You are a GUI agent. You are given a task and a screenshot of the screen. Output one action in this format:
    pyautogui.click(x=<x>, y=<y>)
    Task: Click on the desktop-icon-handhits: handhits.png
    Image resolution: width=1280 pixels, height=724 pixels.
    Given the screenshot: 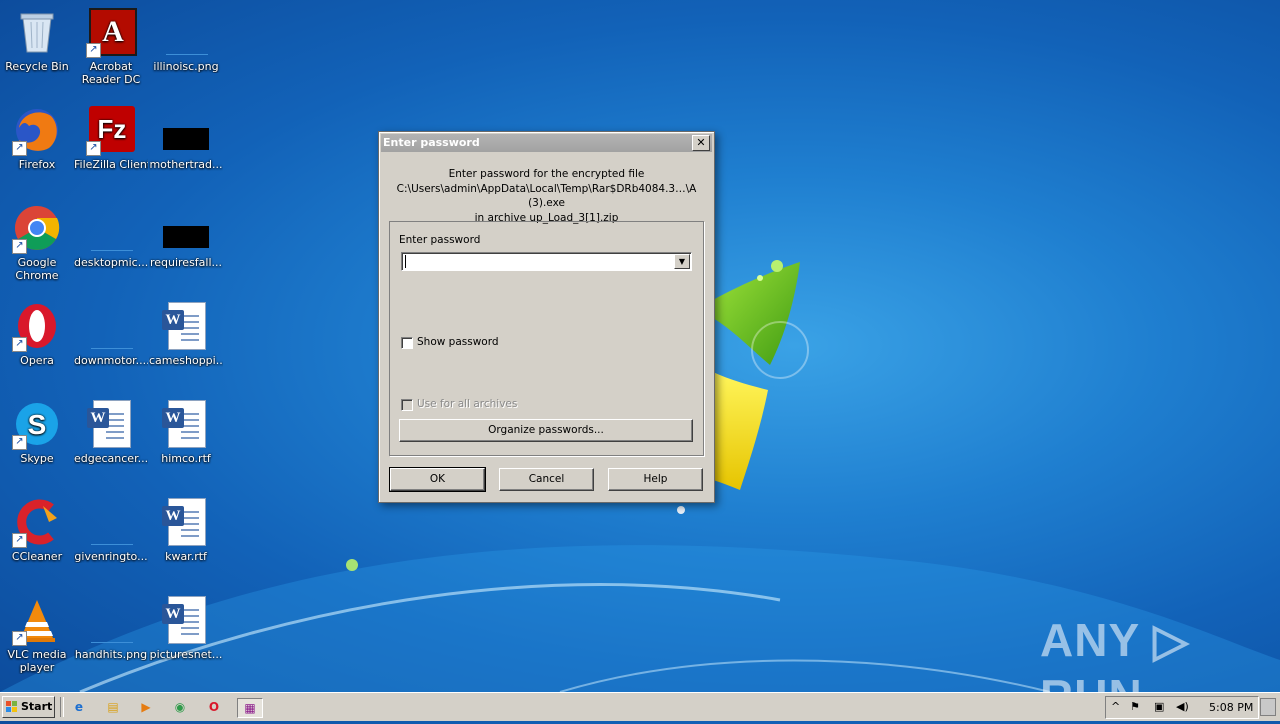 What is the action you would take?
    pyautogui.click(x=111, y=625)
    